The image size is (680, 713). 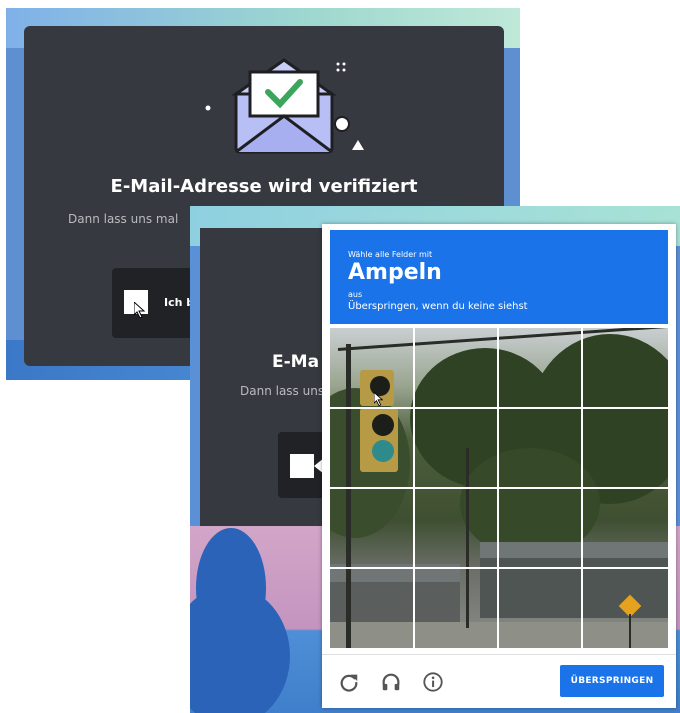 I want to click on dialog-title-cropped: E-Ma, so click(x=296, y=362).